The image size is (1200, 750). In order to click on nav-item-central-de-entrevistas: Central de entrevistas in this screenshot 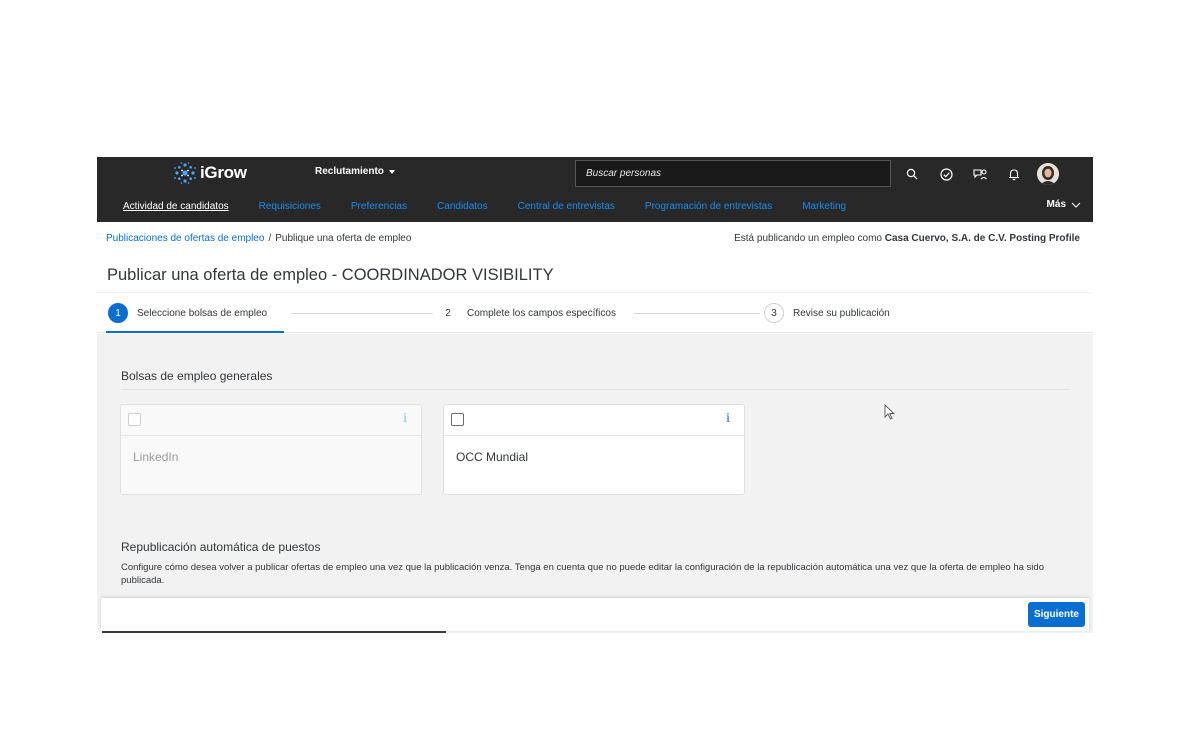, I will do `click(566, 206)`.